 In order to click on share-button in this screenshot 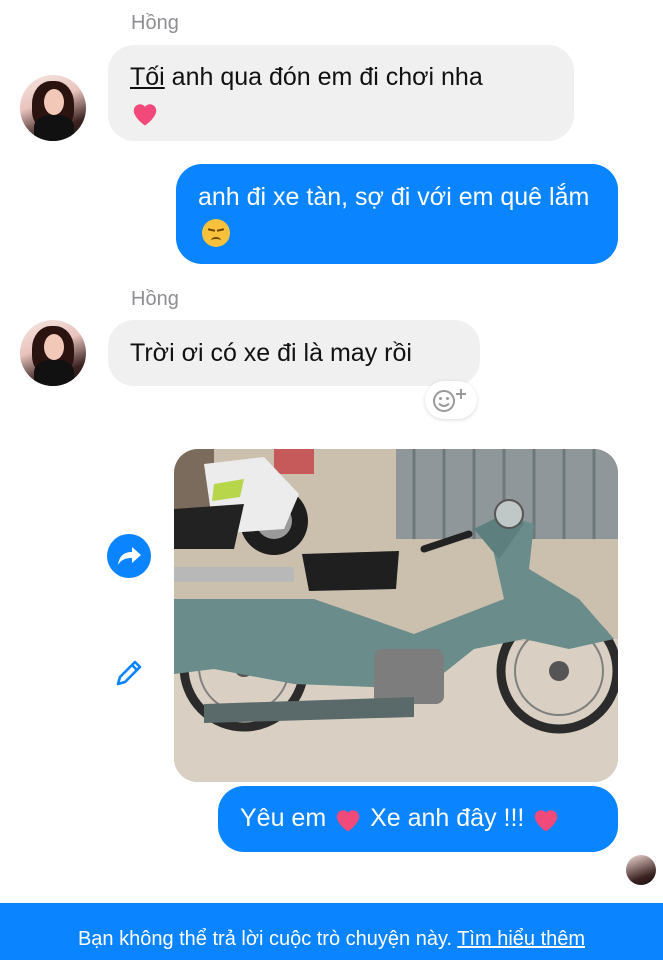, I will do `click(129, 556)`.